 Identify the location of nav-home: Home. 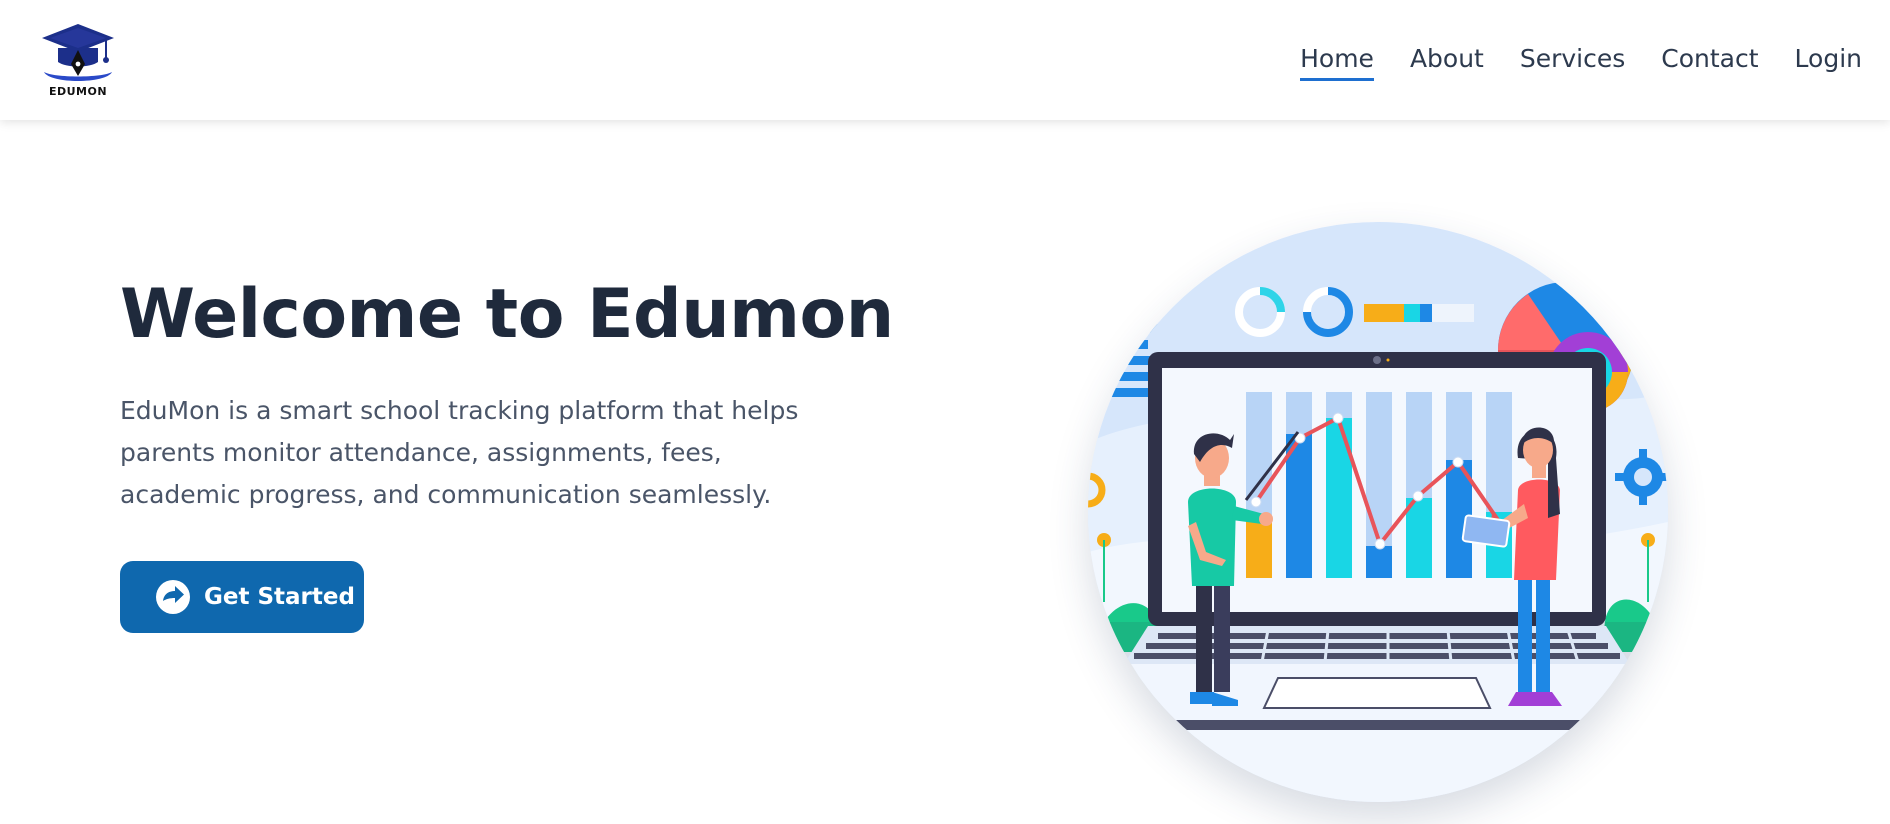
(1337, 62).